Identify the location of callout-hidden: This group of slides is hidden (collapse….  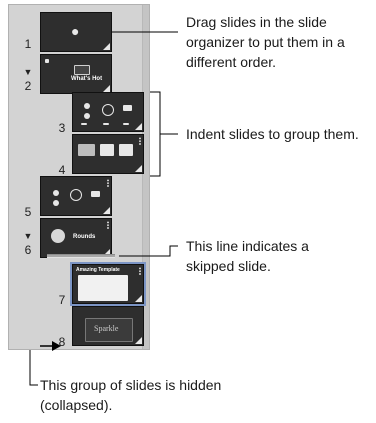
(131, 395).